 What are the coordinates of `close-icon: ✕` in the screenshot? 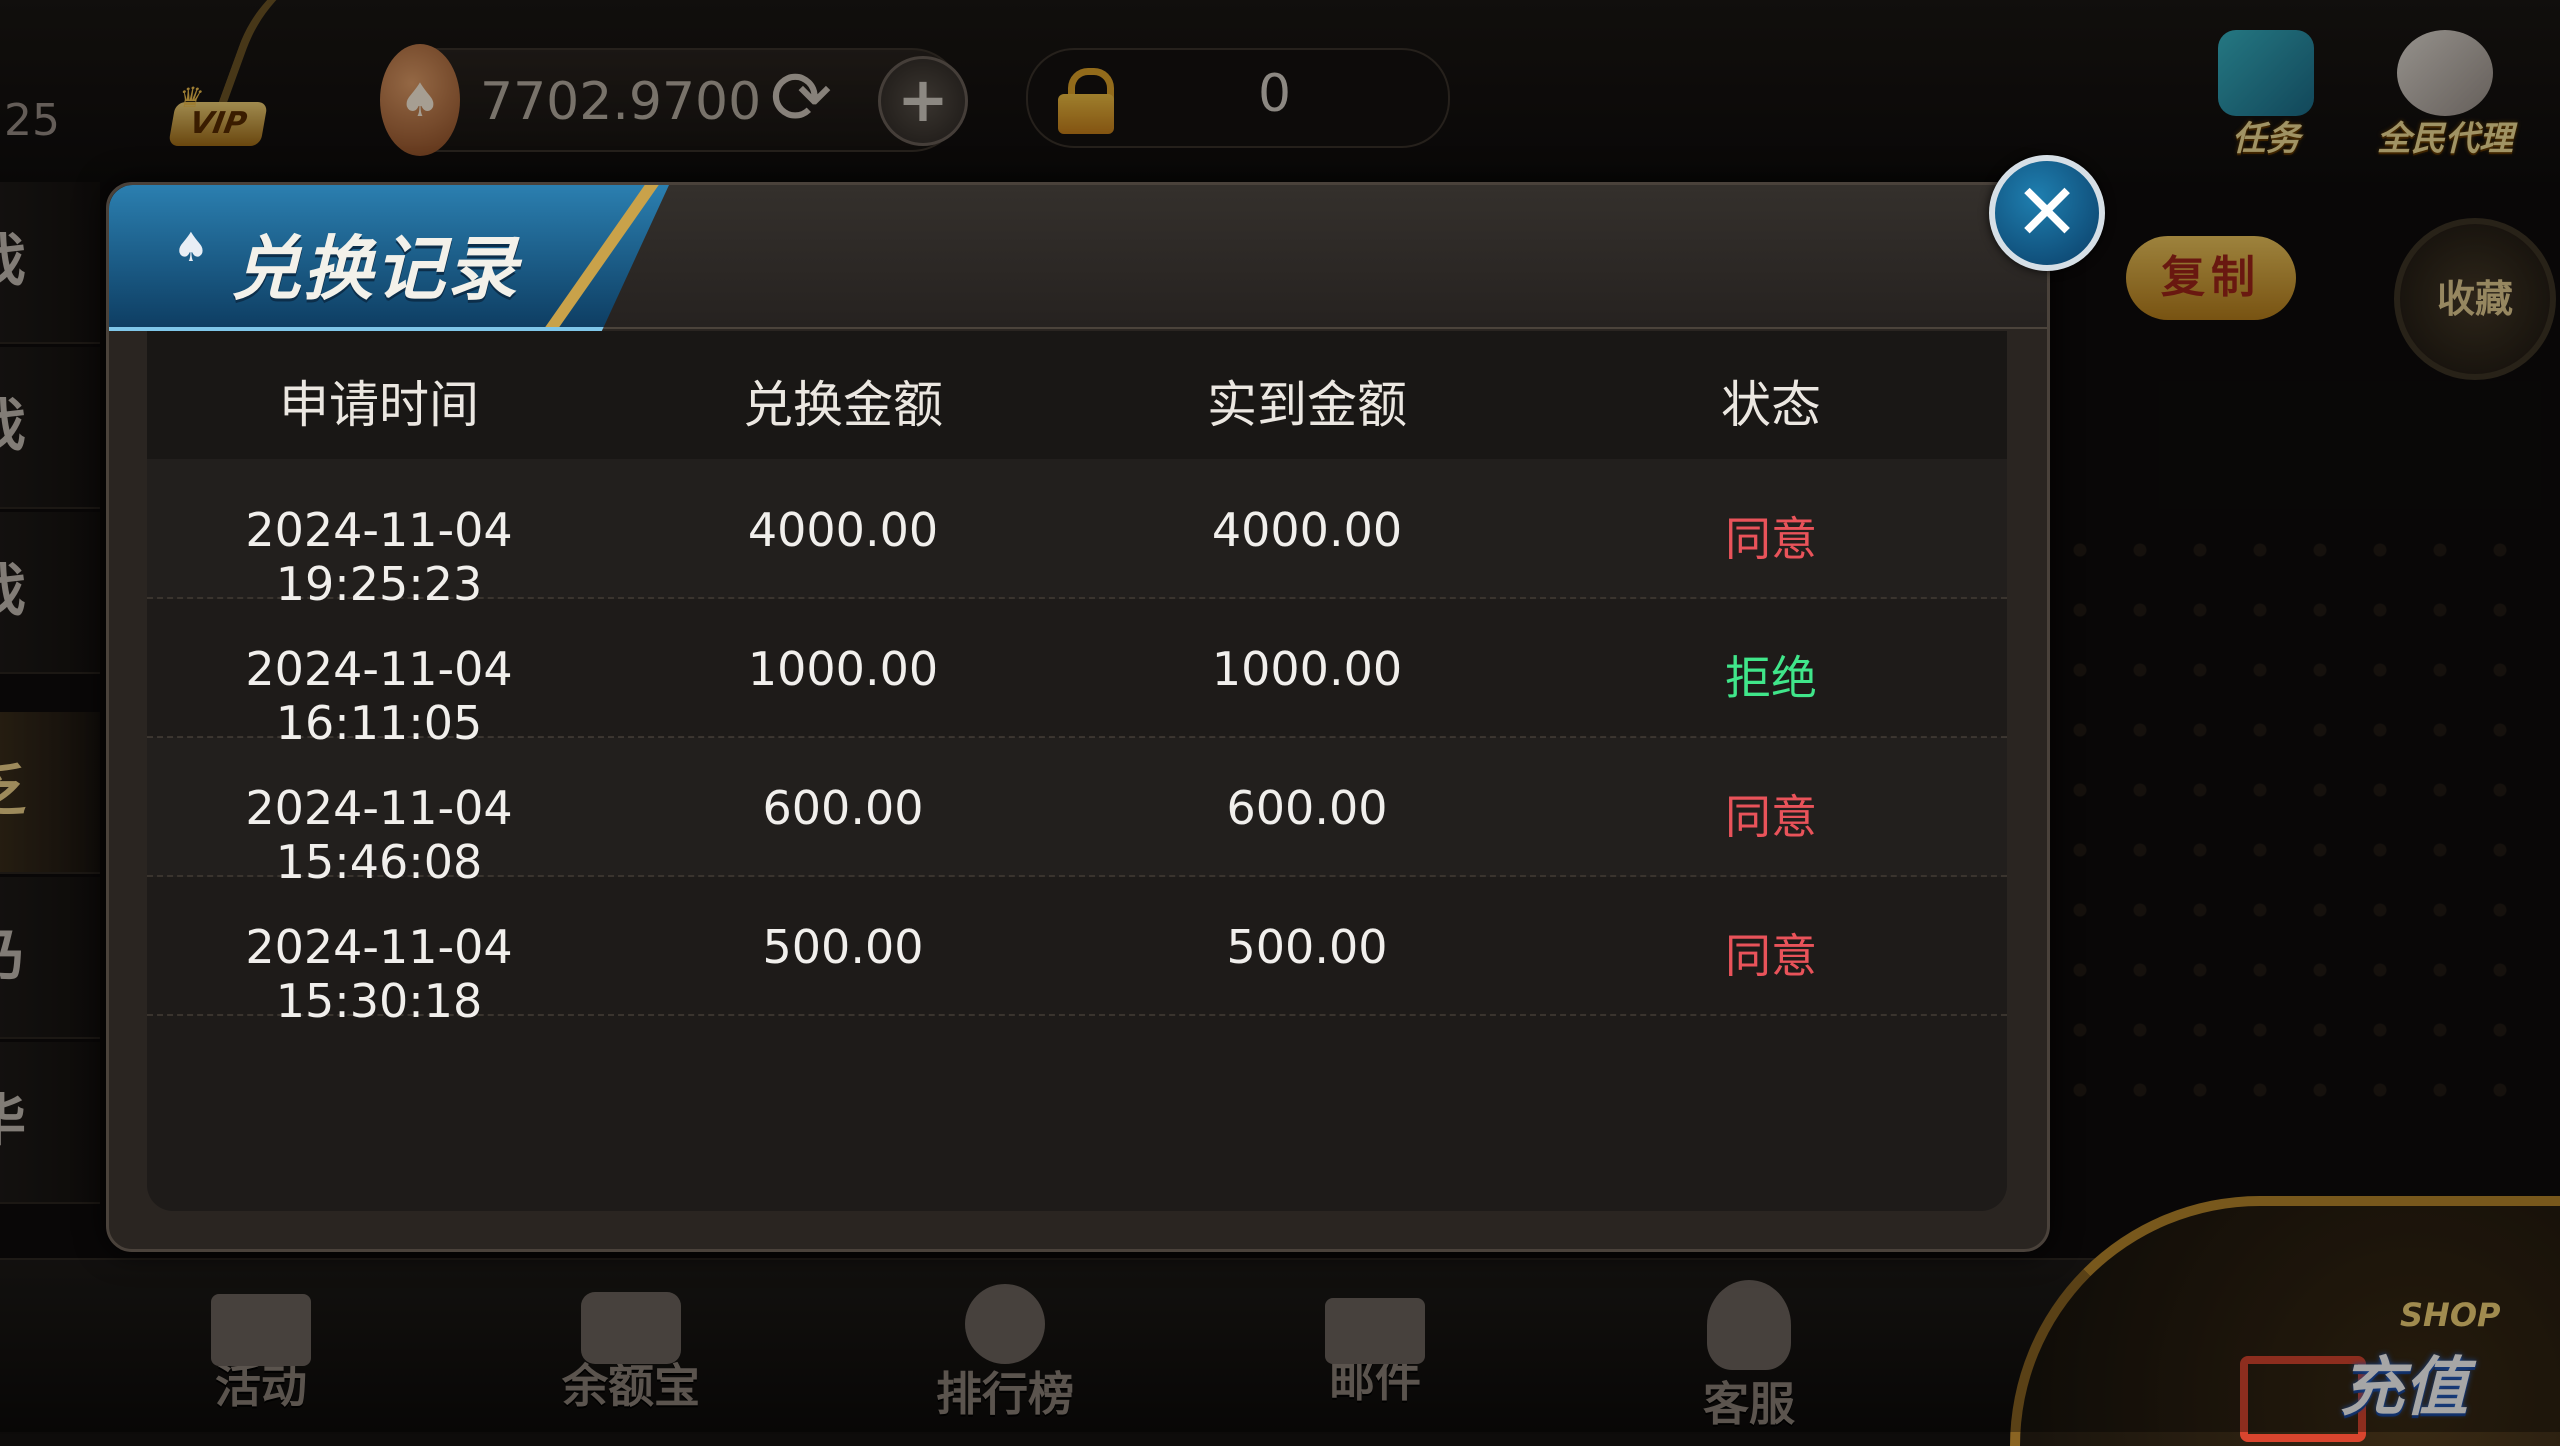 It's located at (2047, 213).